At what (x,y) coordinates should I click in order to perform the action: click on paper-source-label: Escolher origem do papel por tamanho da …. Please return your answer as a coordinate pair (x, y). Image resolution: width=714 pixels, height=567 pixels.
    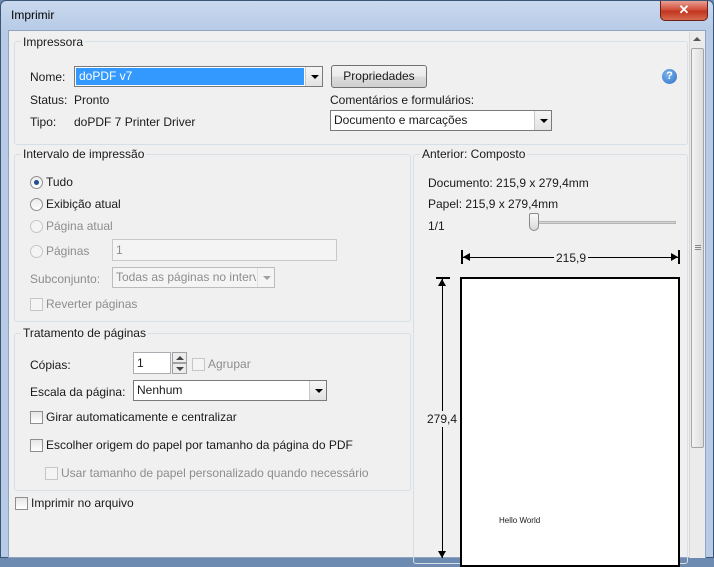
    Looking at the image, I should click on (199, 445).